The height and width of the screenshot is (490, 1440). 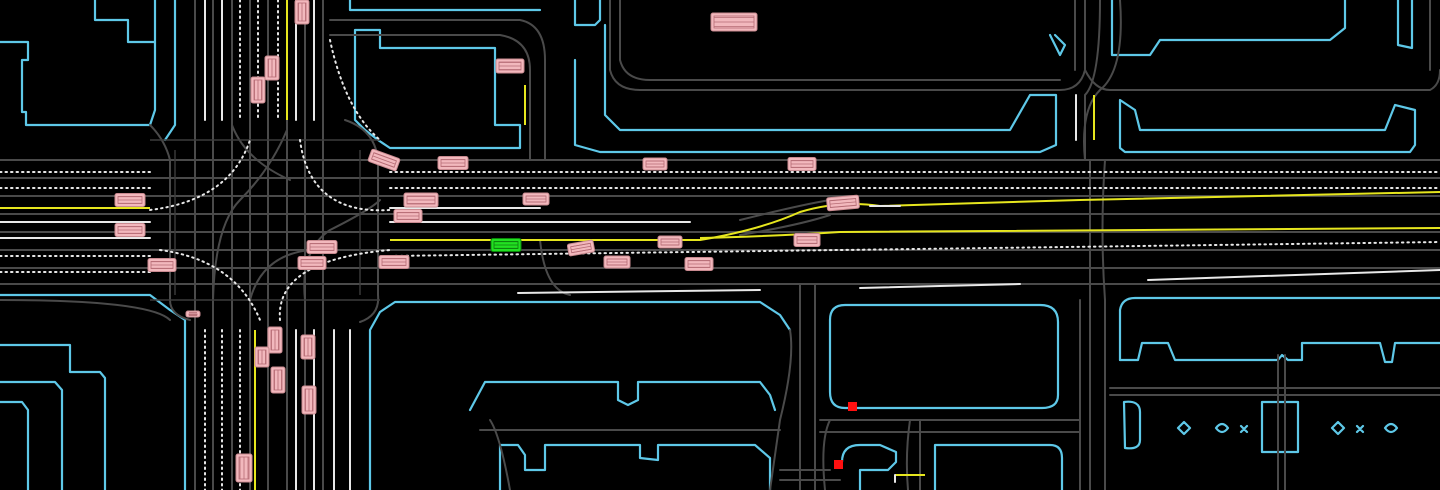 I want to click on curb-top-right-a, so click(x=1228, y=28).